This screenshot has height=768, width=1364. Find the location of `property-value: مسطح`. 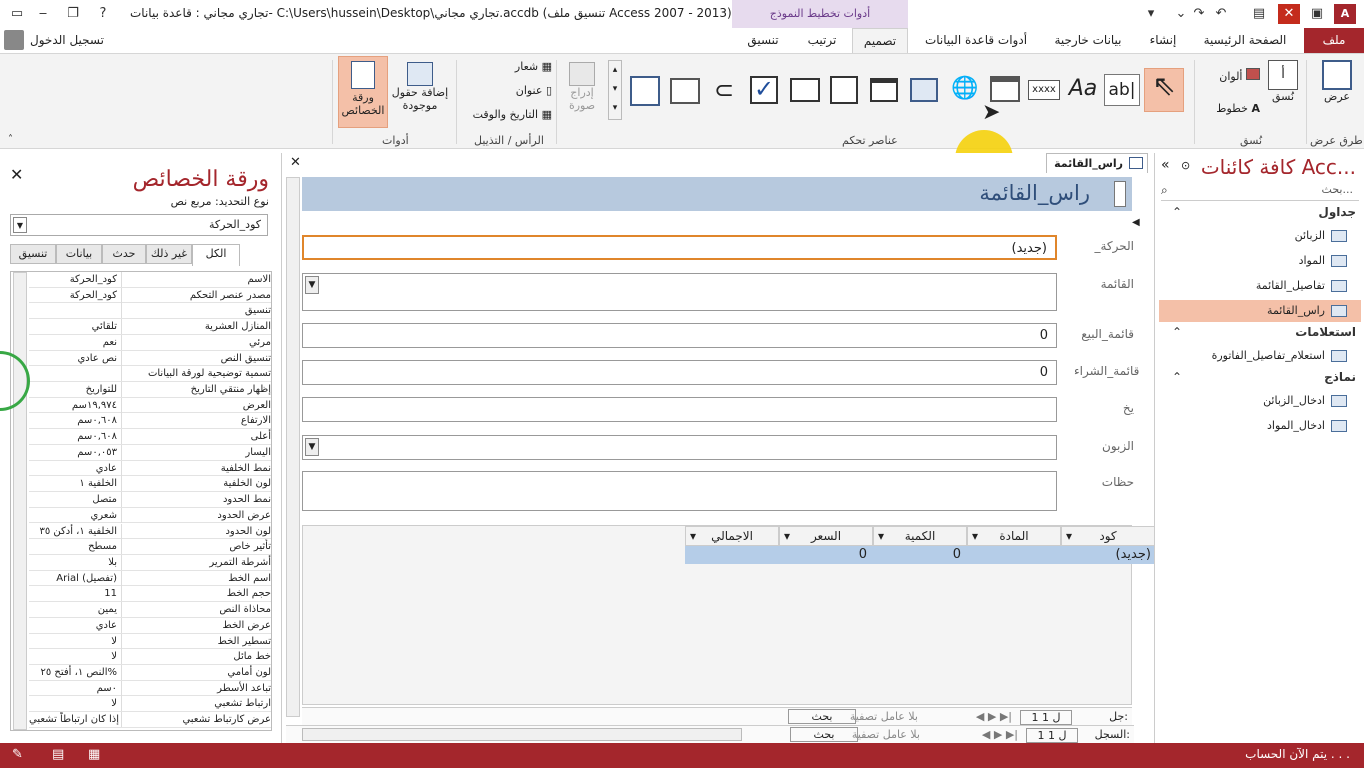

property-value: مسطح is located at coordinates (74, 546).